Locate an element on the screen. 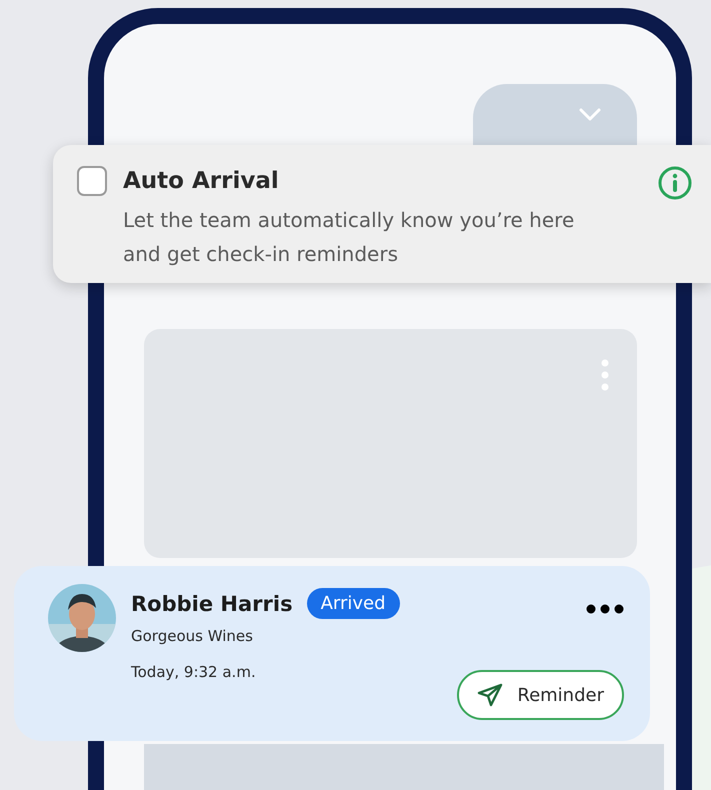 The width and height of the screenshot is (711, 790). chevron-down-icon is located at coordinates (590, 114).